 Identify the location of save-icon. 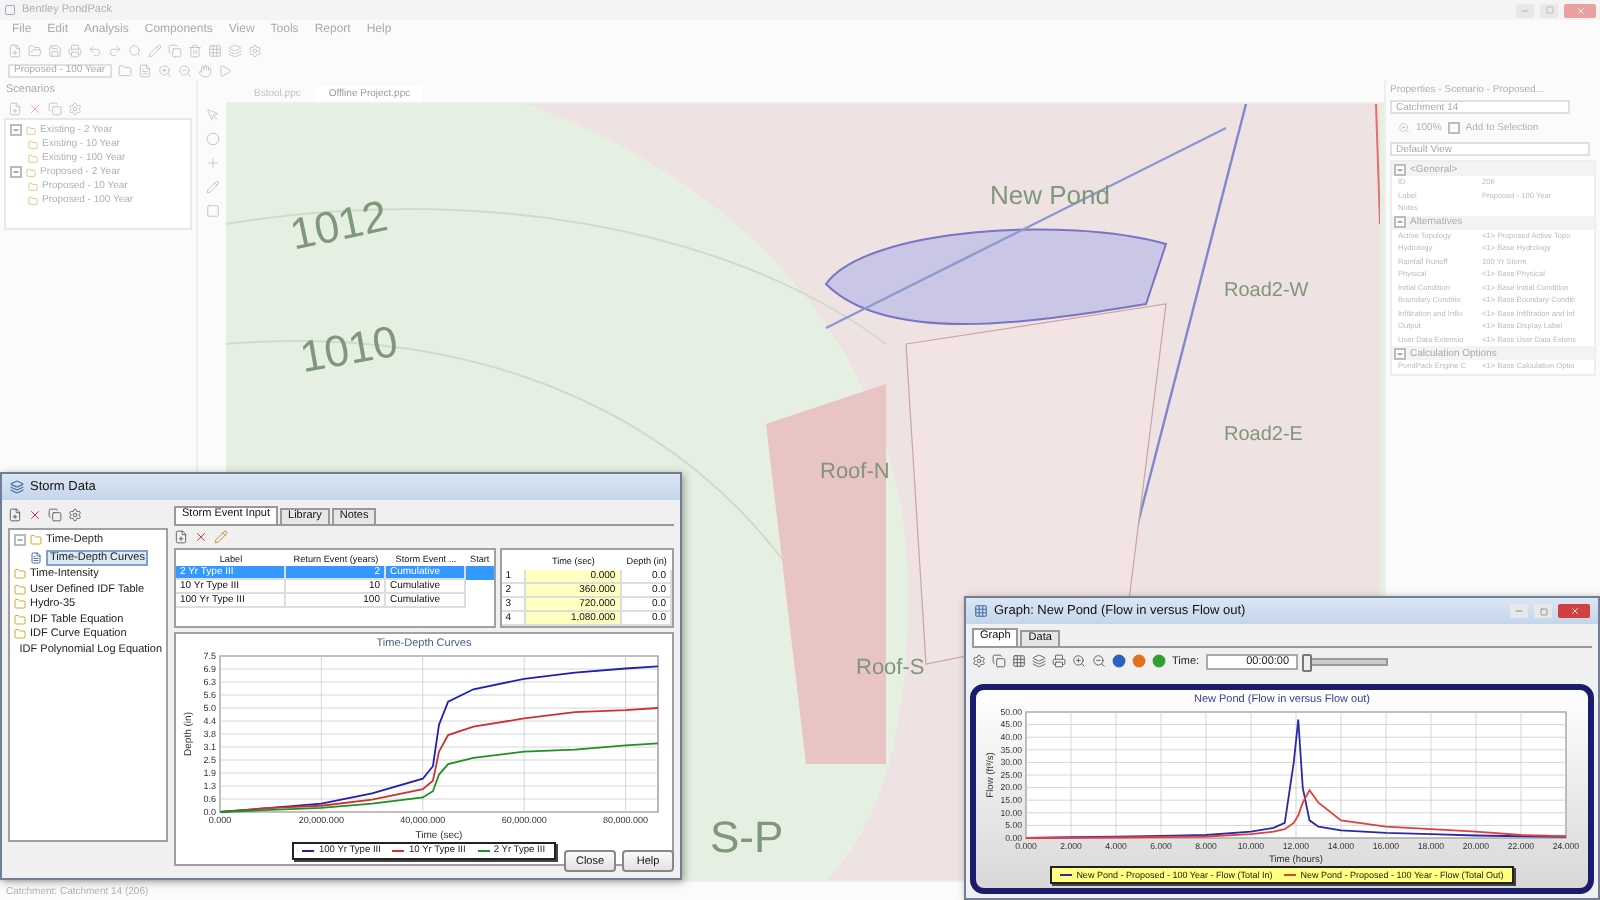
(55, 50).